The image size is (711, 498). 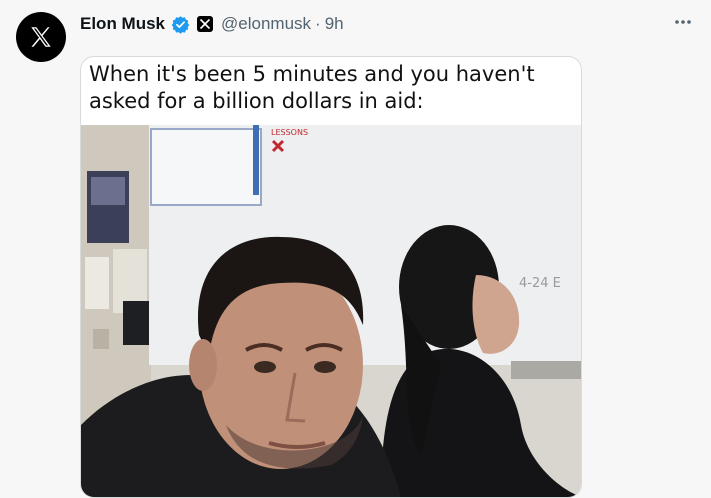 What do you see at coordinates (122, 24) in the screenshot?
I see `author-name: Elon Musk` at bounding box center [122, 24].